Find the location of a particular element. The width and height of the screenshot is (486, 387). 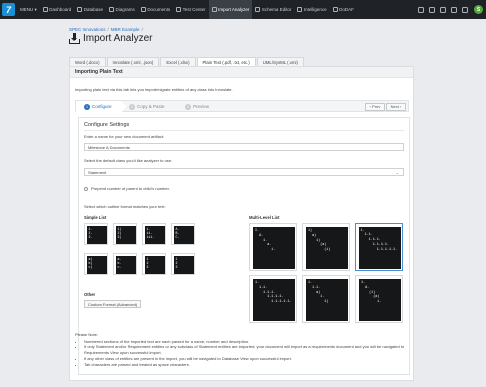

nav-import-analyzer: Import Analyzer is located at coordinates (230, 9).